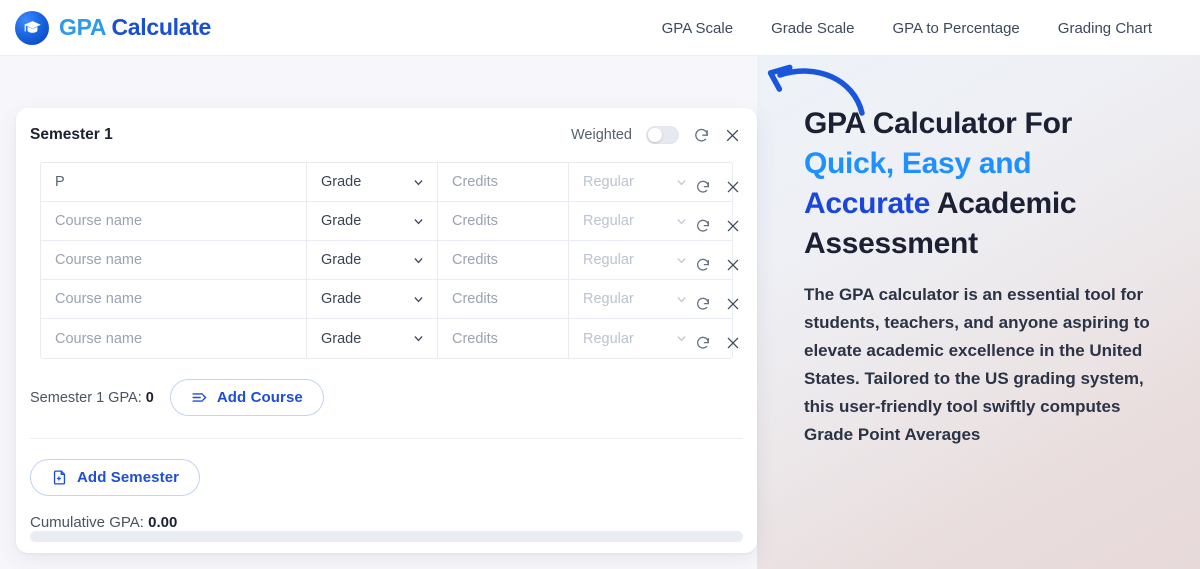 Image resolution: width=1200 pixels, height=569 pixels. What do you see at coordinates (246, 397) in the screenshot?
I see `add-course-button: Add Course` at bounding box center [246, 397].